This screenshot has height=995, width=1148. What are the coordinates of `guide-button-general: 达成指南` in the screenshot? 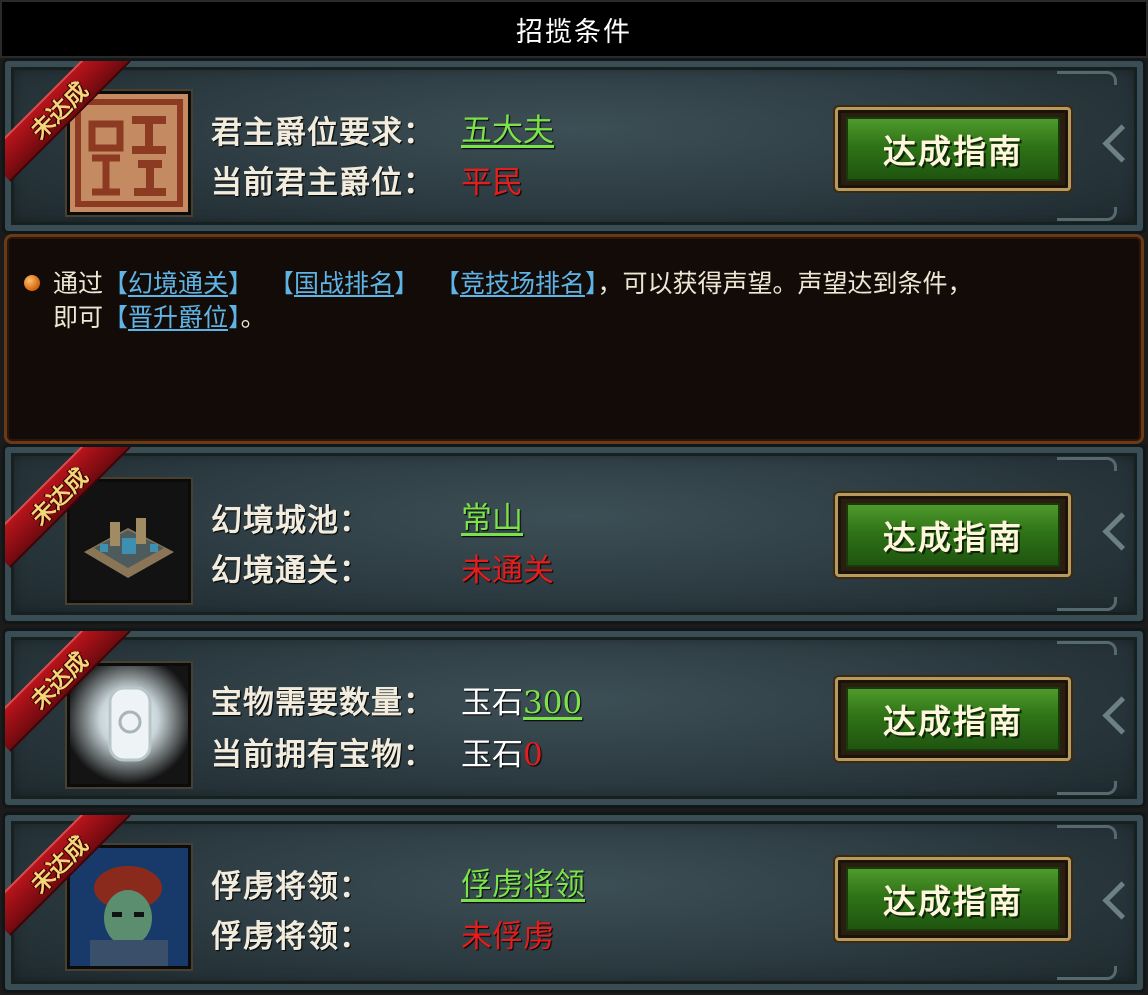 It's located at (953, 899).